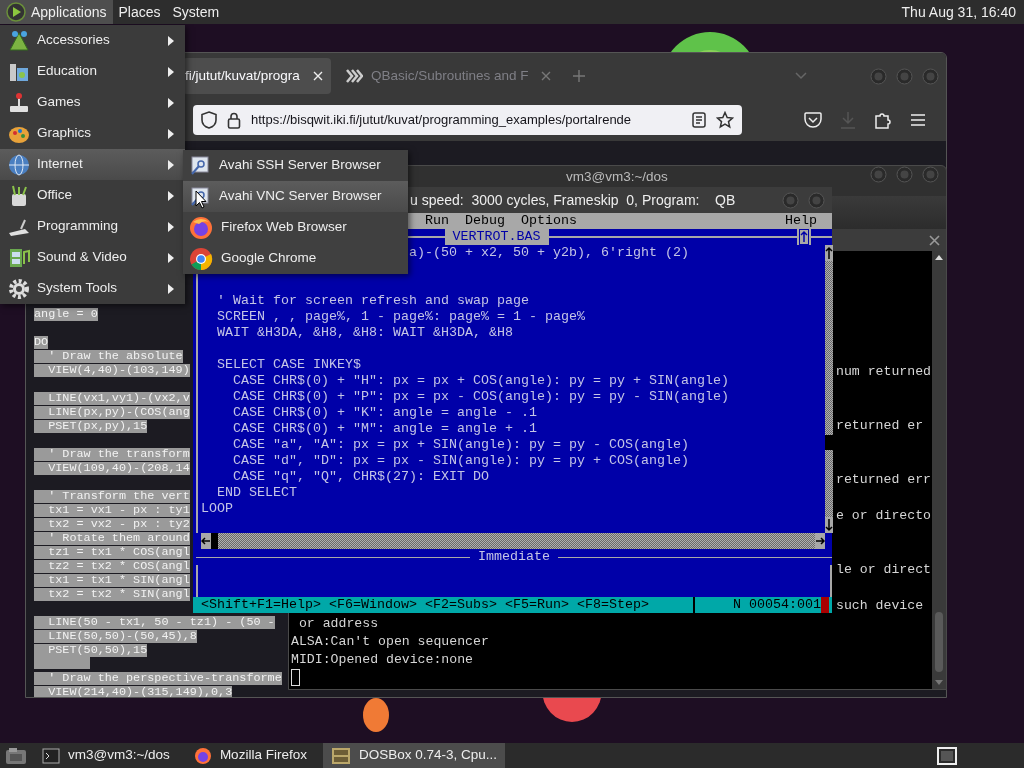  What do you see at coordinates (92, 102) in the screenshot?
I see `menu-item: Games` at bounding box center [92, 102].